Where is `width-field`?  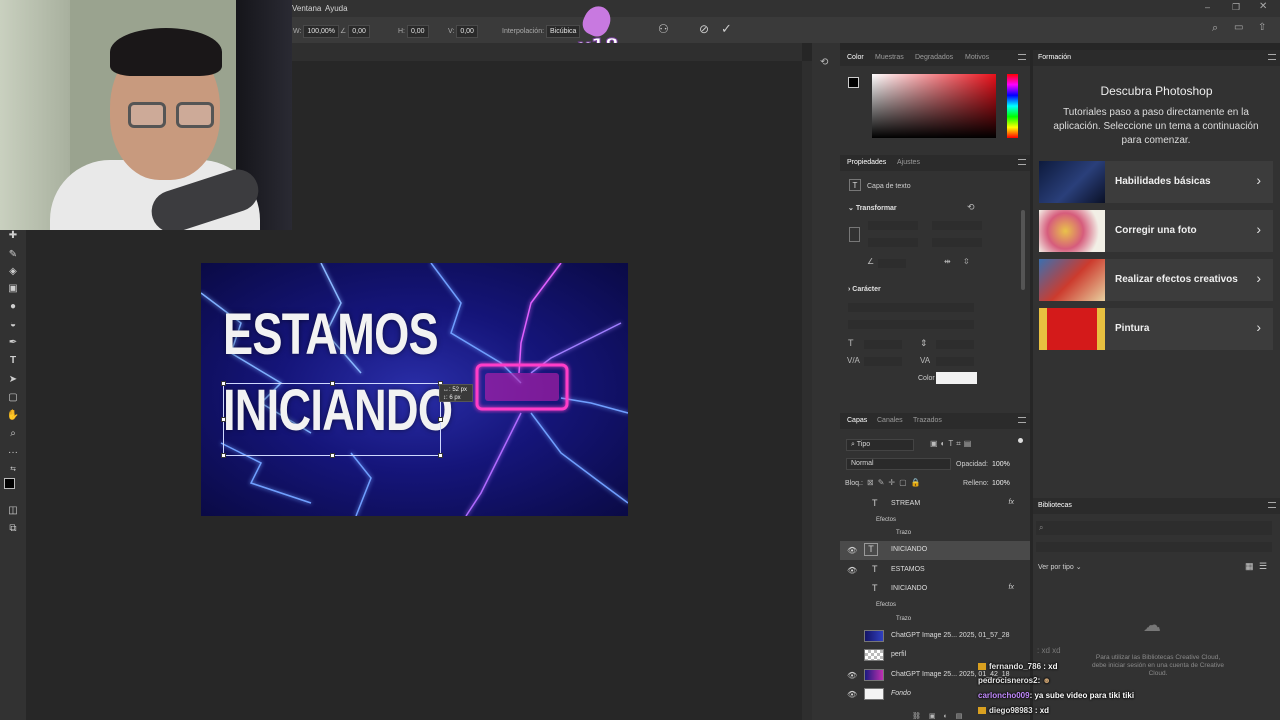 width-field is located at coordinates (893, 225).